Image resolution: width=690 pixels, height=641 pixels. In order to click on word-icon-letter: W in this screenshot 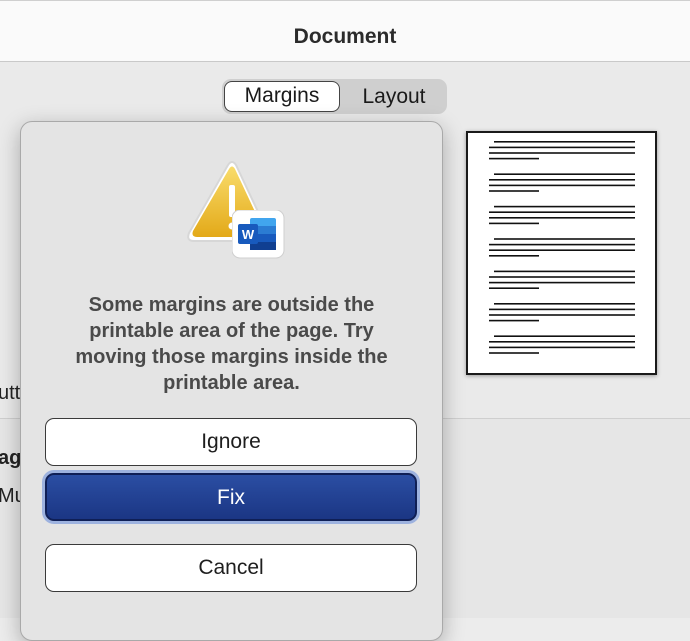, I will do `click(248, 234)`.